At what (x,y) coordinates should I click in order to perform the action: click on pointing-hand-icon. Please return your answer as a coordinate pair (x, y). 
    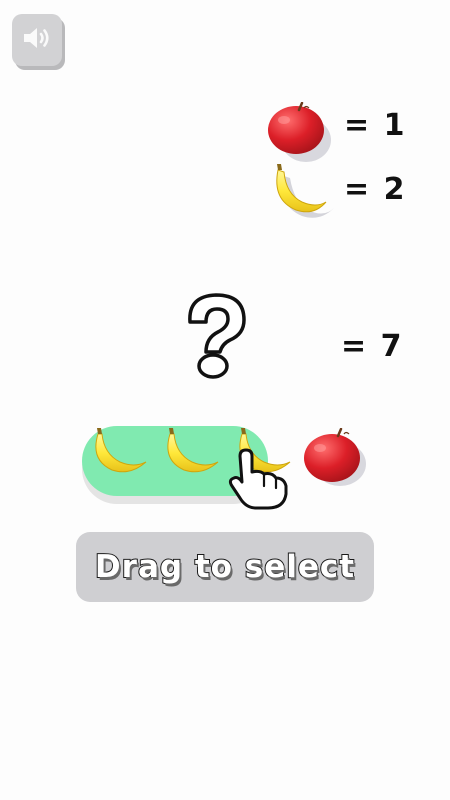
    Looking at the image, I should click on (259, 481).